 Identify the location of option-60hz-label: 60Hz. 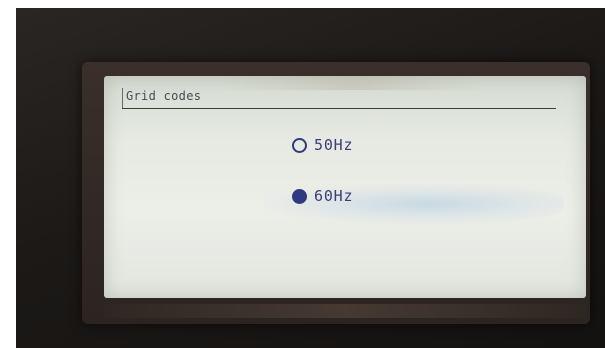
(334, 196).